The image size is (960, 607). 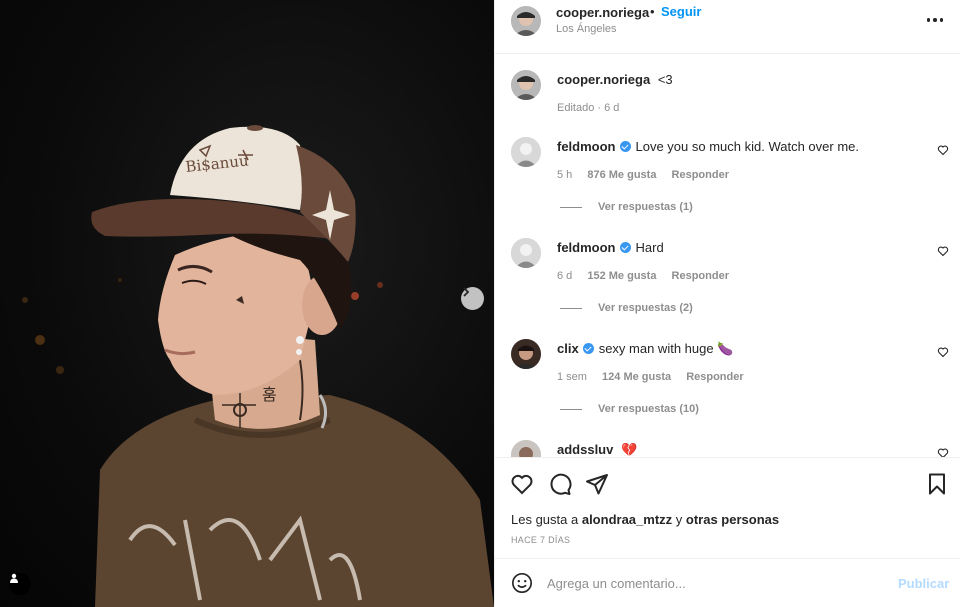 I want to click on caption-text: <3, so click(x=665, y=79).